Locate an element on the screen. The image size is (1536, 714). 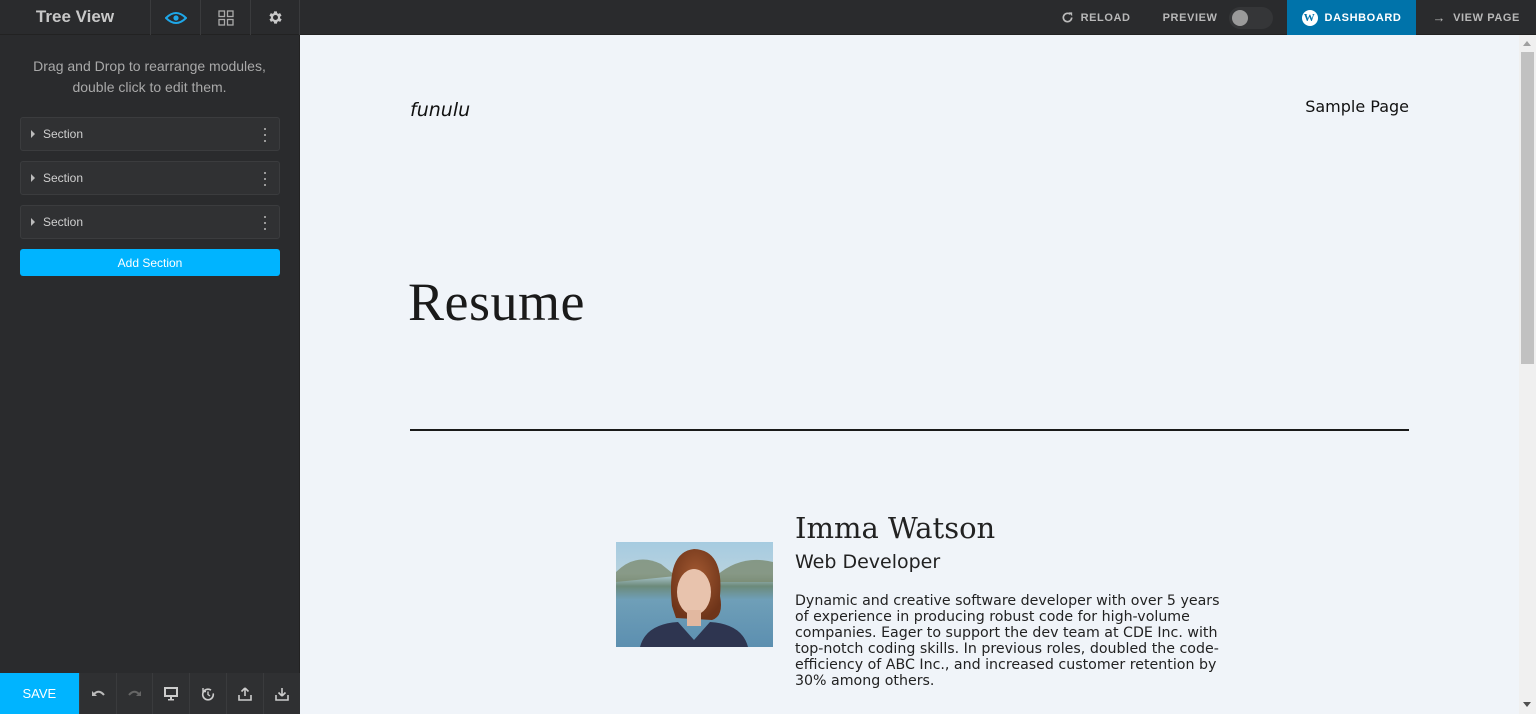
bottom-toolbar: SAVE is located at coordinates (150, 693).